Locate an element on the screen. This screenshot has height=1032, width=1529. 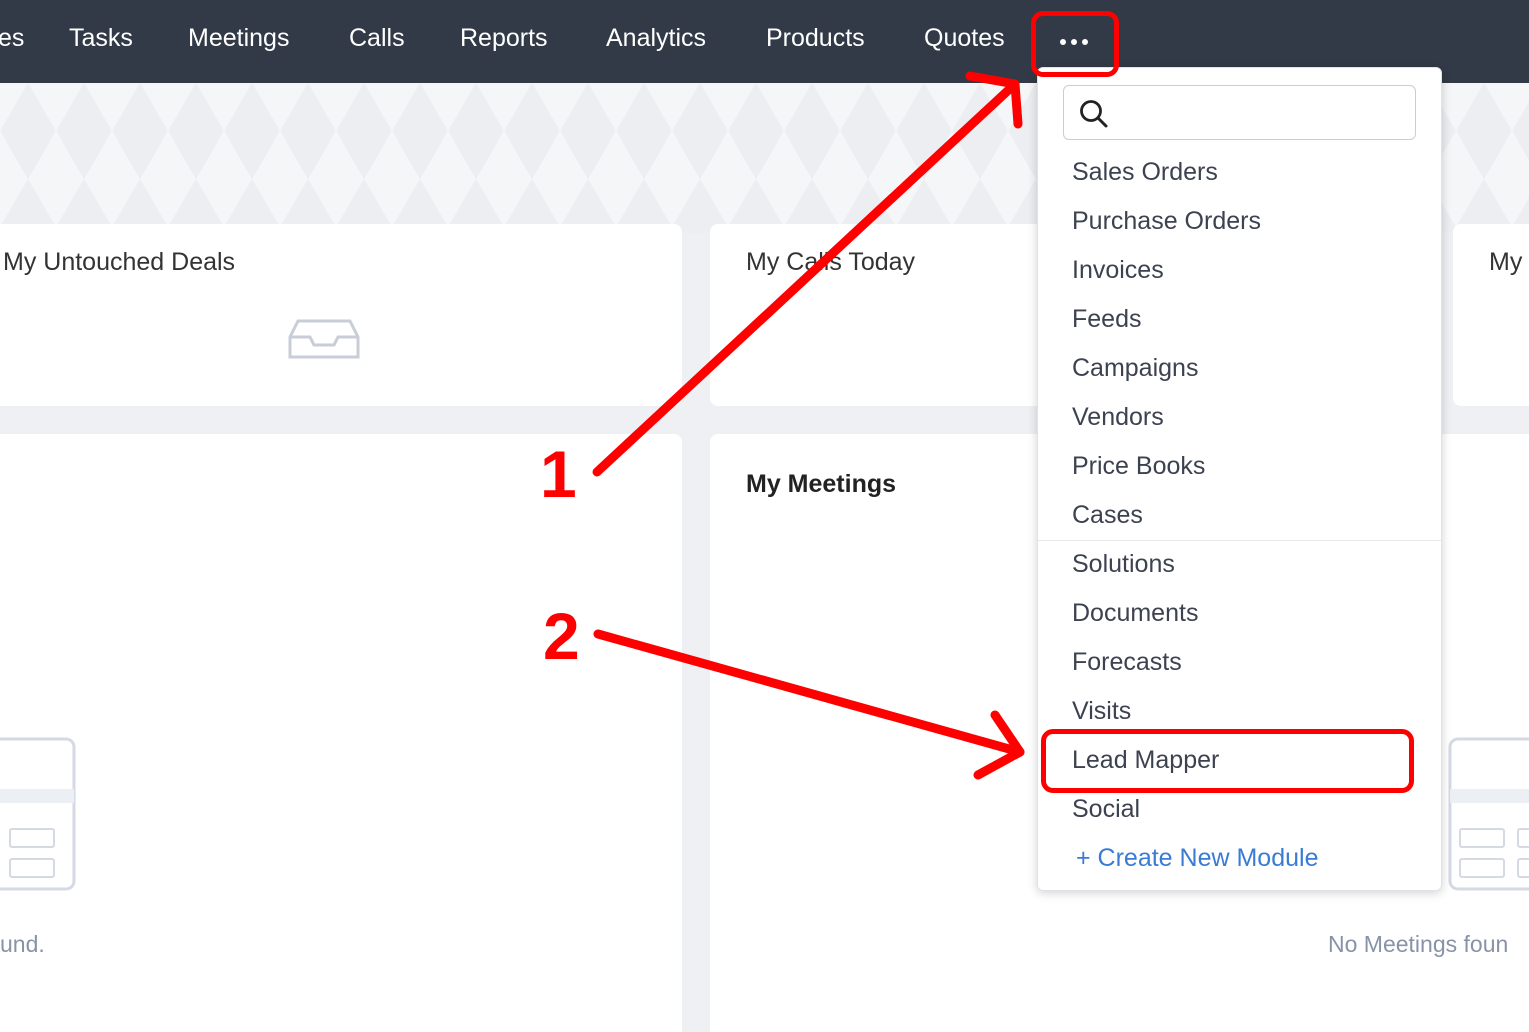
untouched-deals-card: My Untouched Deals is located at coordinates (341, 315).